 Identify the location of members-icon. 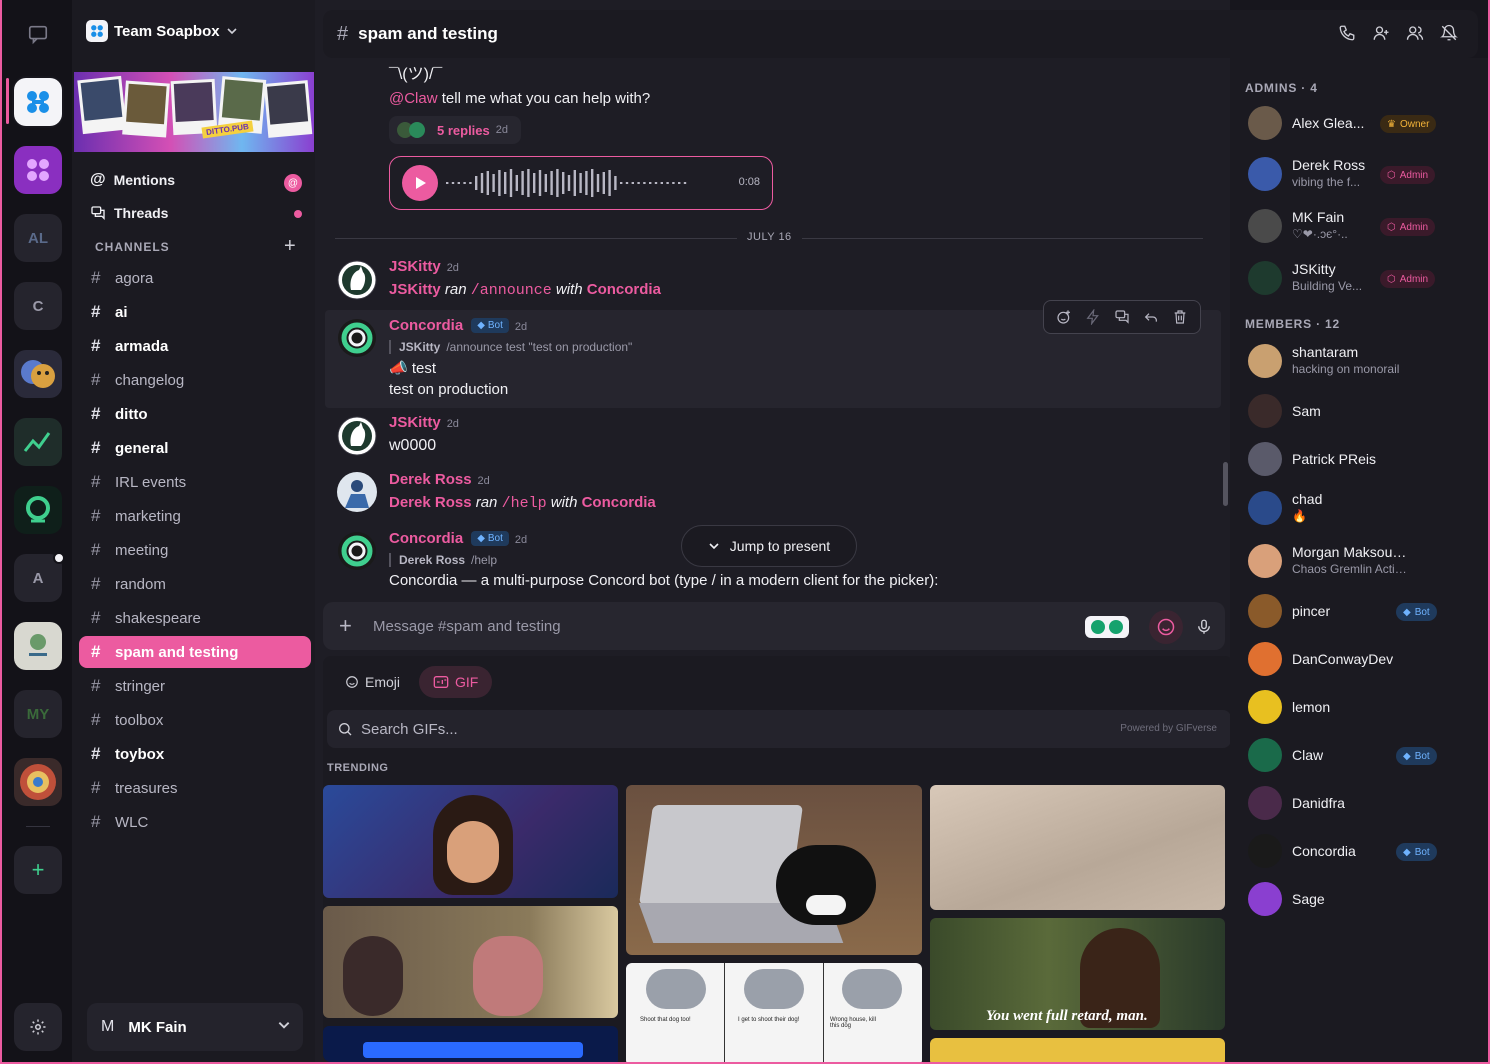
(1415, 33).